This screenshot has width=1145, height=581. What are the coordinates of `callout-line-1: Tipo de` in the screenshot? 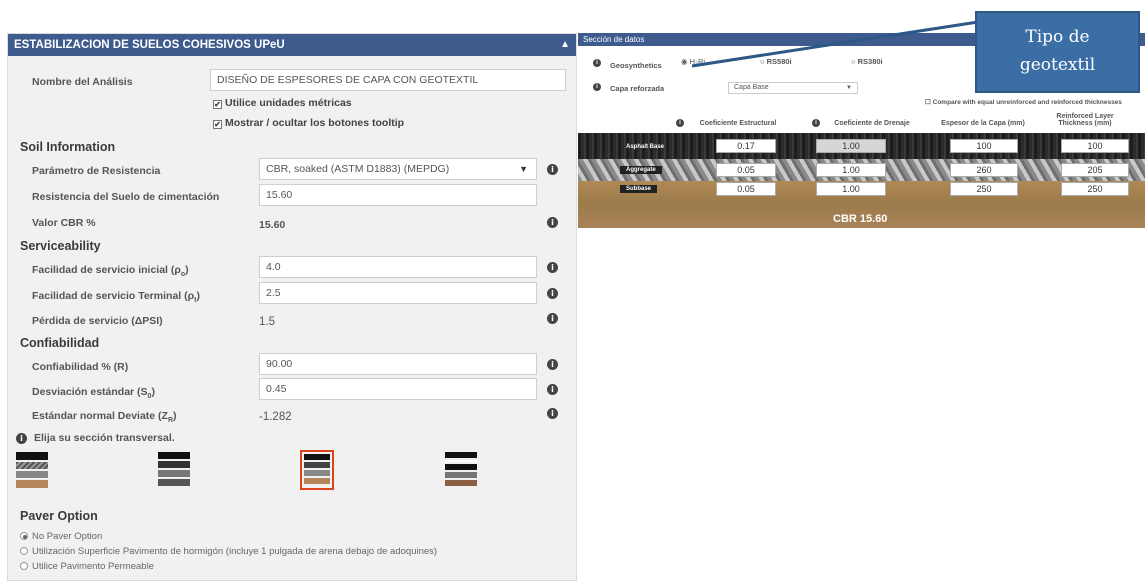 It's located at (1057, 37).